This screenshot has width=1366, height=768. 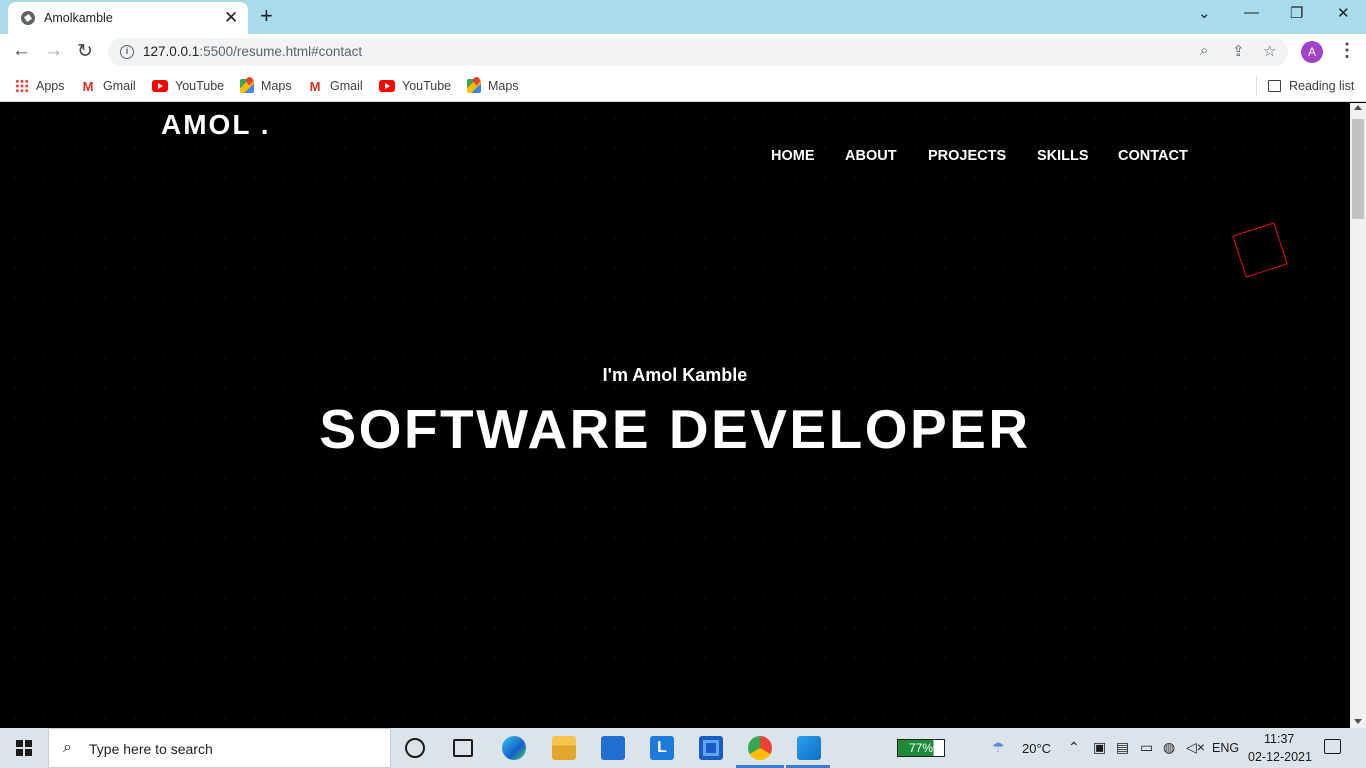 What do you see at coordinates (78, 18) in the screenshot?
I see `tab-title: Amolkamble` at bounding box center [78, 18].